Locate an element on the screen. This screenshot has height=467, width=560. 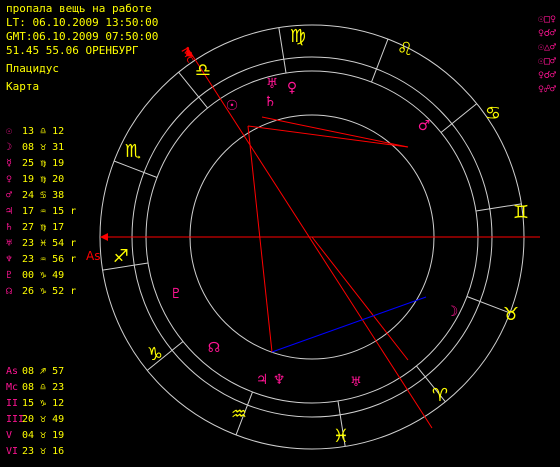
aries-icon: ♈ is located at coordinates (440, 395).